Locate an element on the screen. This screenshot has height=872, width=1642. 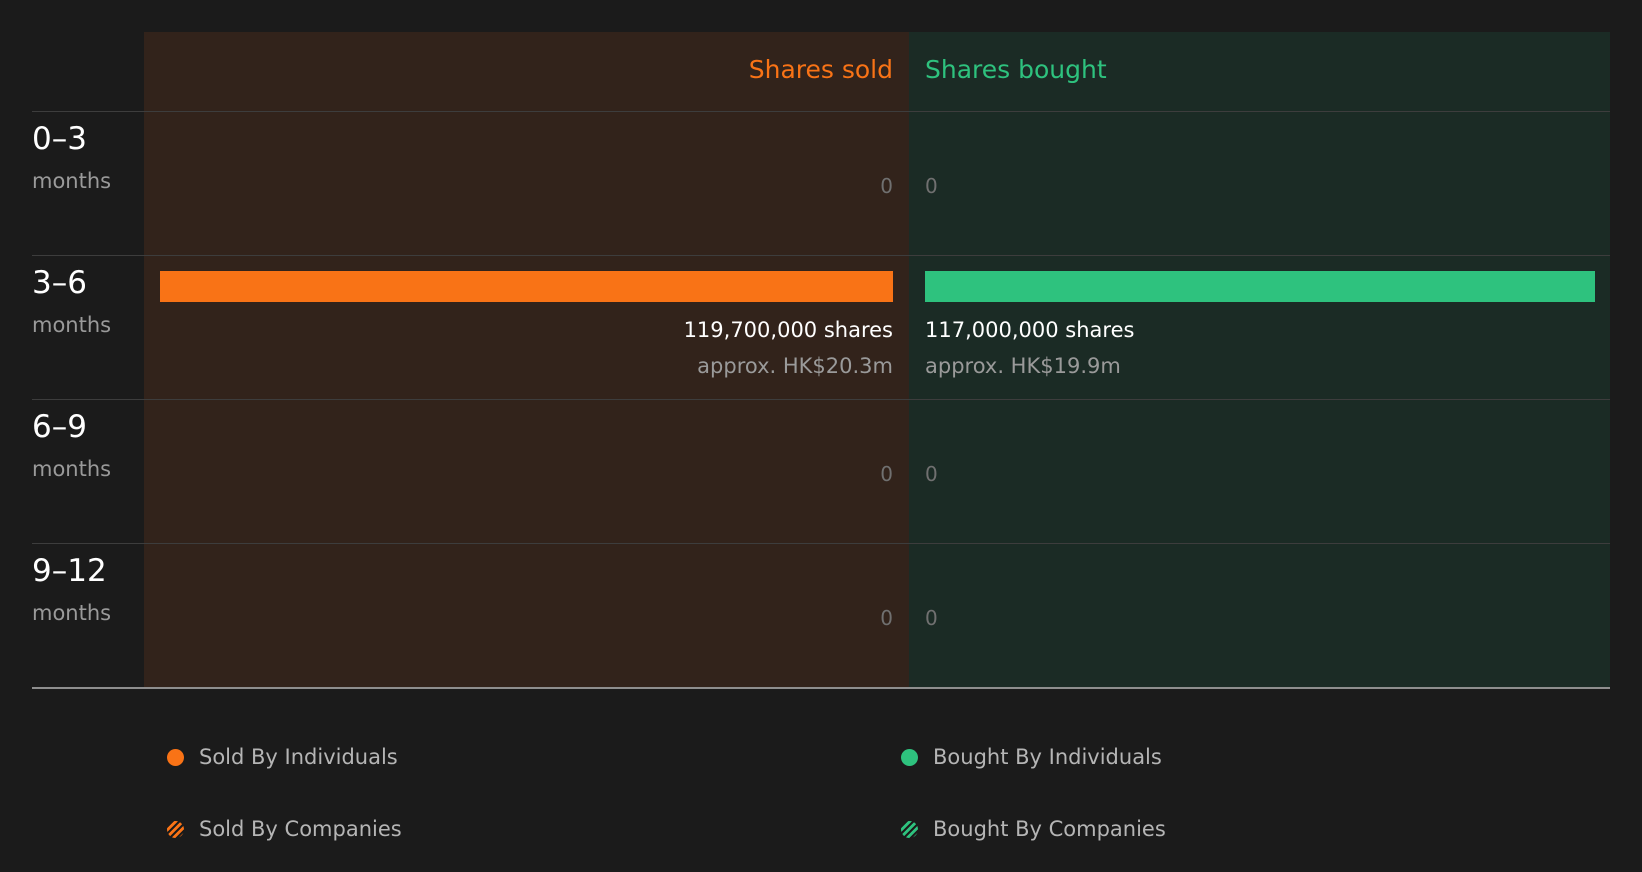
row-range-label: 9–12 is located at coordinates (69, 571).